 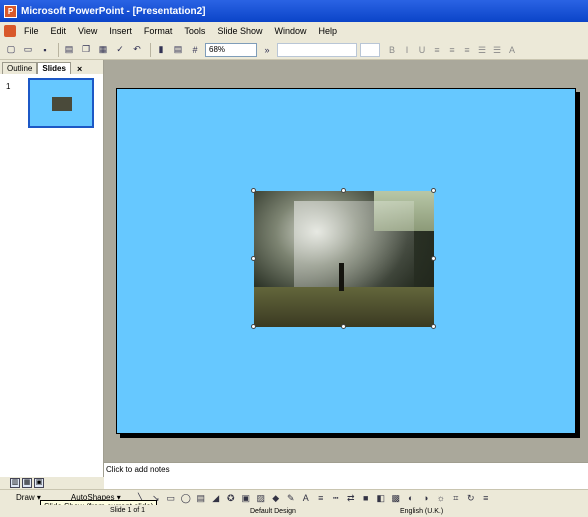 What do you see at coordinates (411, 498) in the screenshot?
I see `color-icon: ◐` at bounding box center [411, 498].